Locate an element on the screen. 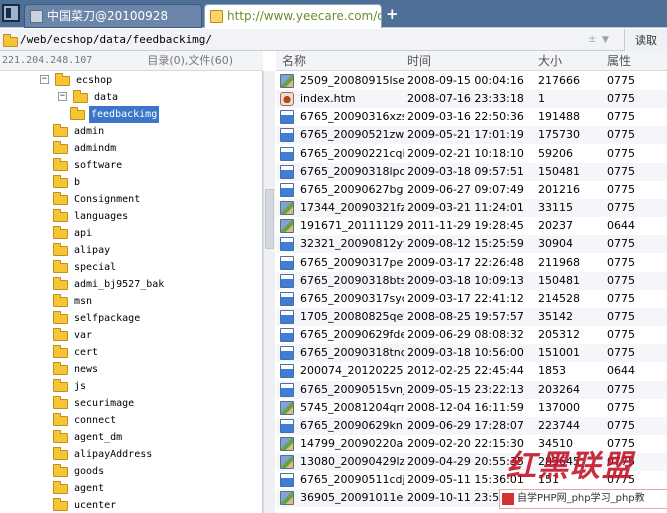 The image size is (667, 513). tree-item: alipayAddress is located at coordinates (131, 454).